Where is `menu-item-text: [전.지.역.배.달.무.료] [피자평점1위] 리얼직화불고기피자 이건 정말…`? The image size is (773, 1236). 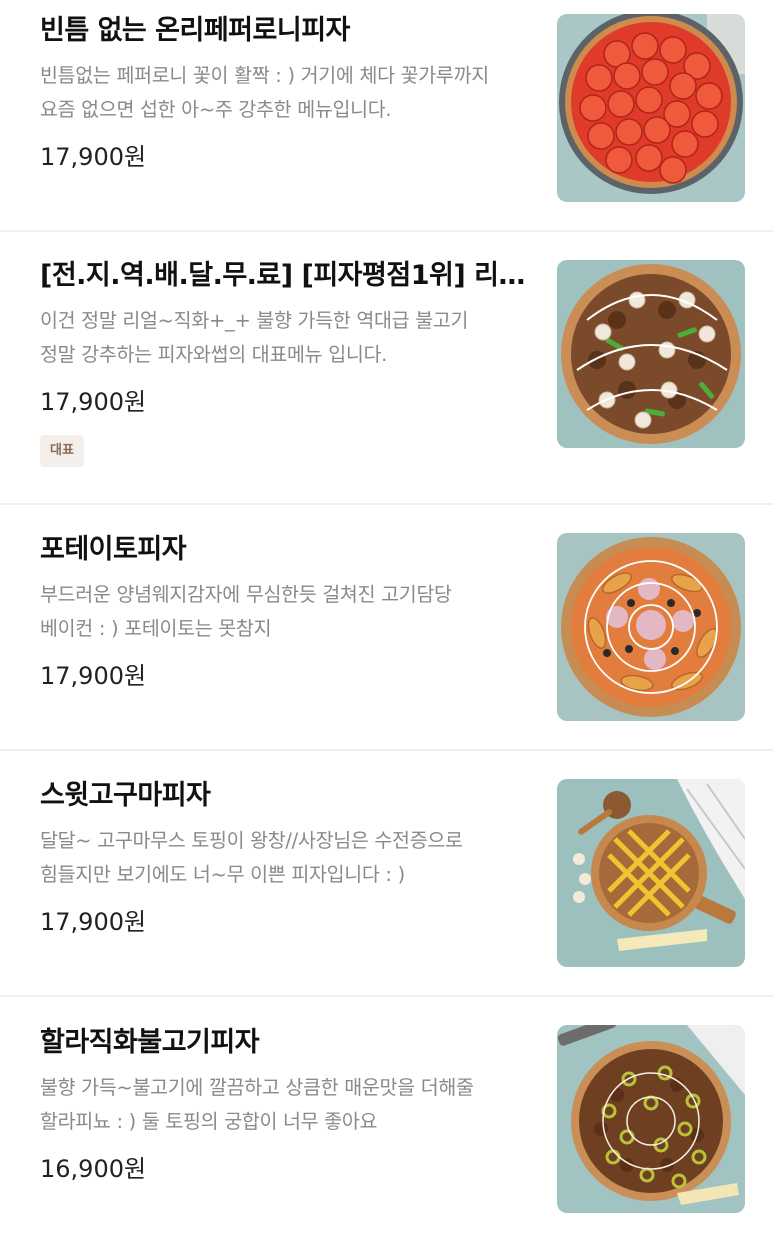 menu-item-text: [전.지.역.배.달.무.료] [피자평점1위] 리얼직화불고기피자 이건 정말… is located at coordinates (286, 362).